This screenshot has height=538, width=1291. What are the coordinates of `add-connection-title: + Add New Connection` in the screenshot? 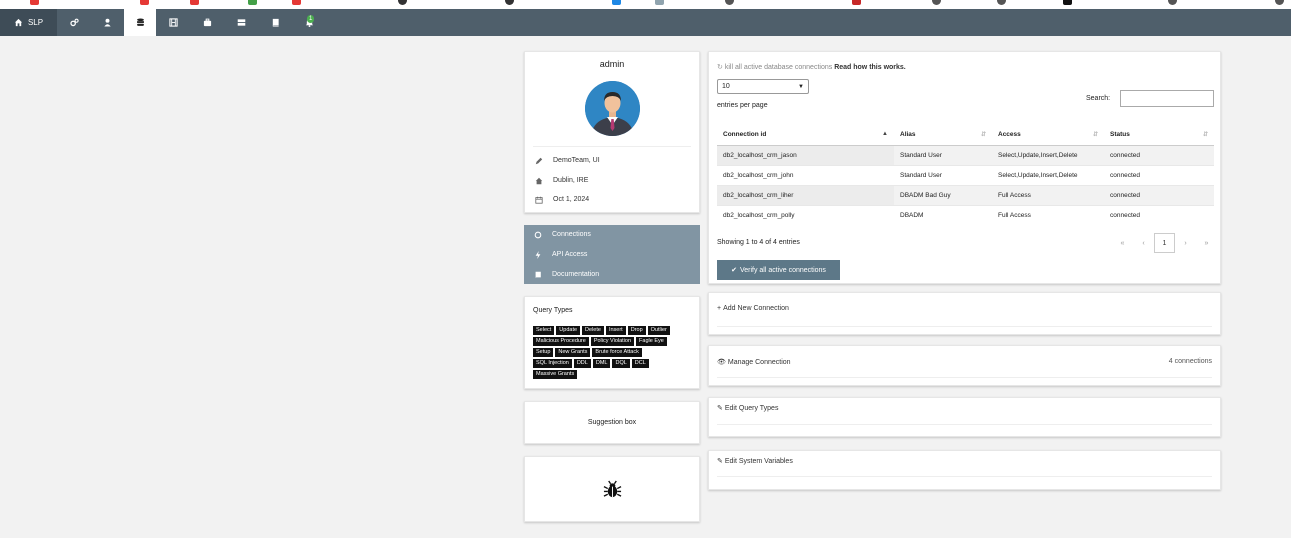 It's located at (753, 308).